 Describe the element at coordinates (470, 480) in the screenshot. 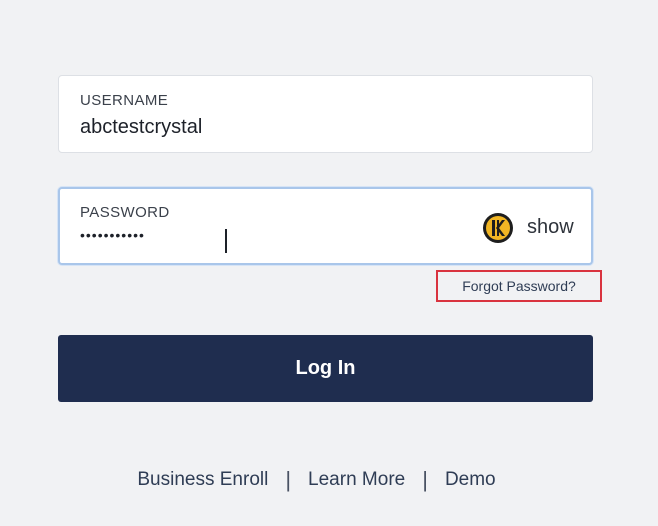

I see `demo-link: Demo` at that location.